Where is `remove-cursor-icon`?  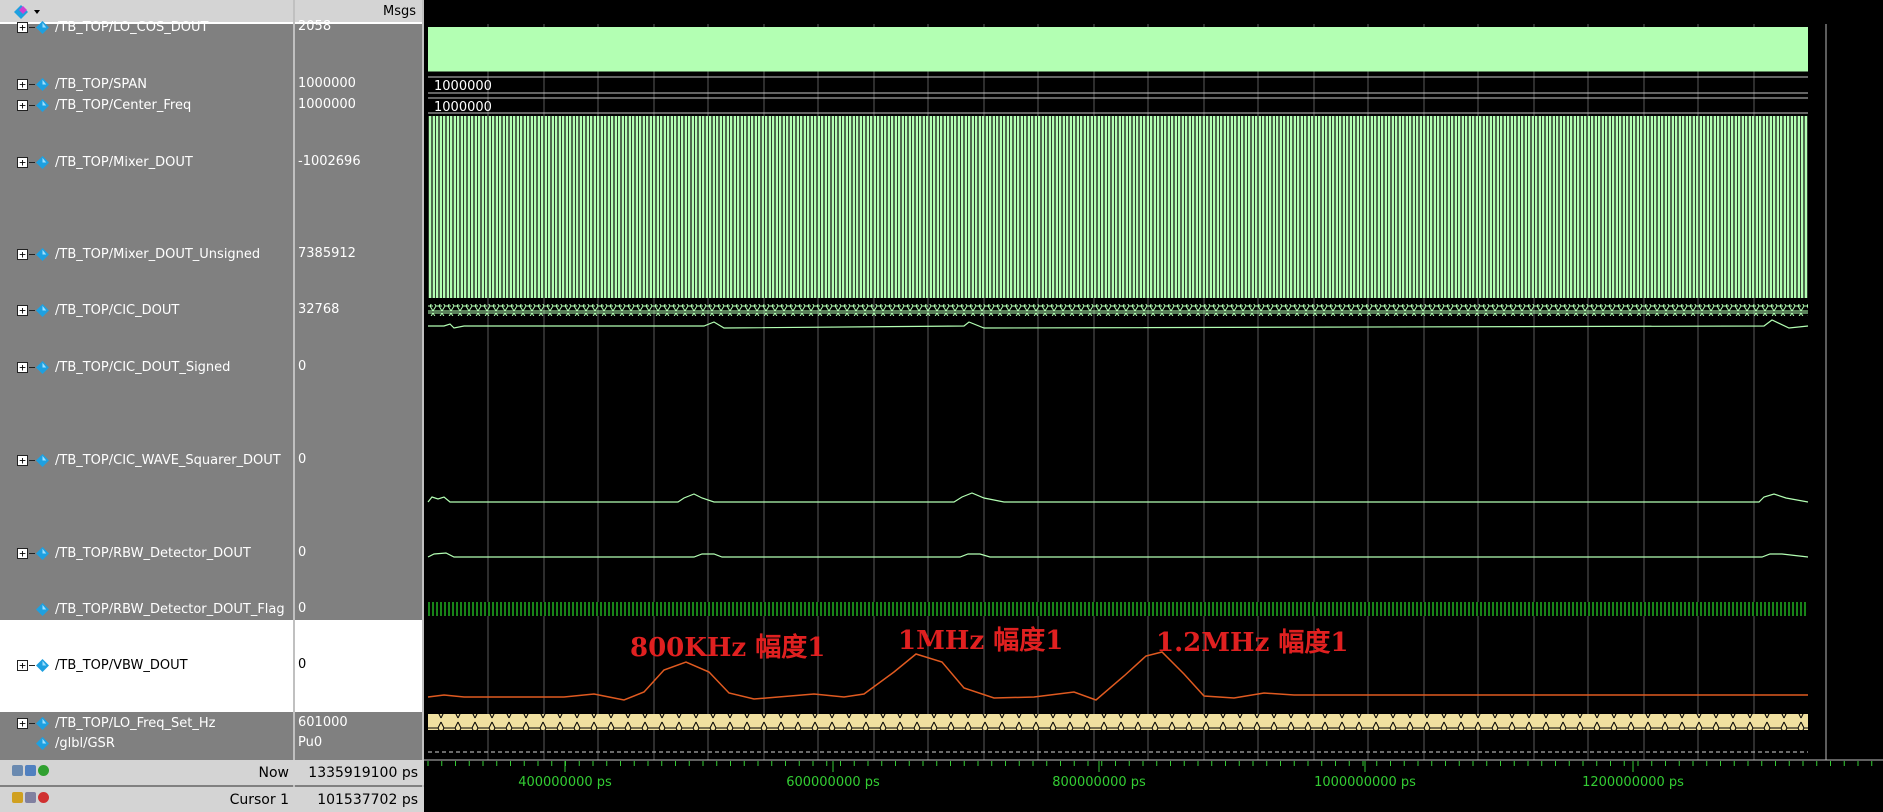 remove-cursor-icon is located at coordinates (43, 797).